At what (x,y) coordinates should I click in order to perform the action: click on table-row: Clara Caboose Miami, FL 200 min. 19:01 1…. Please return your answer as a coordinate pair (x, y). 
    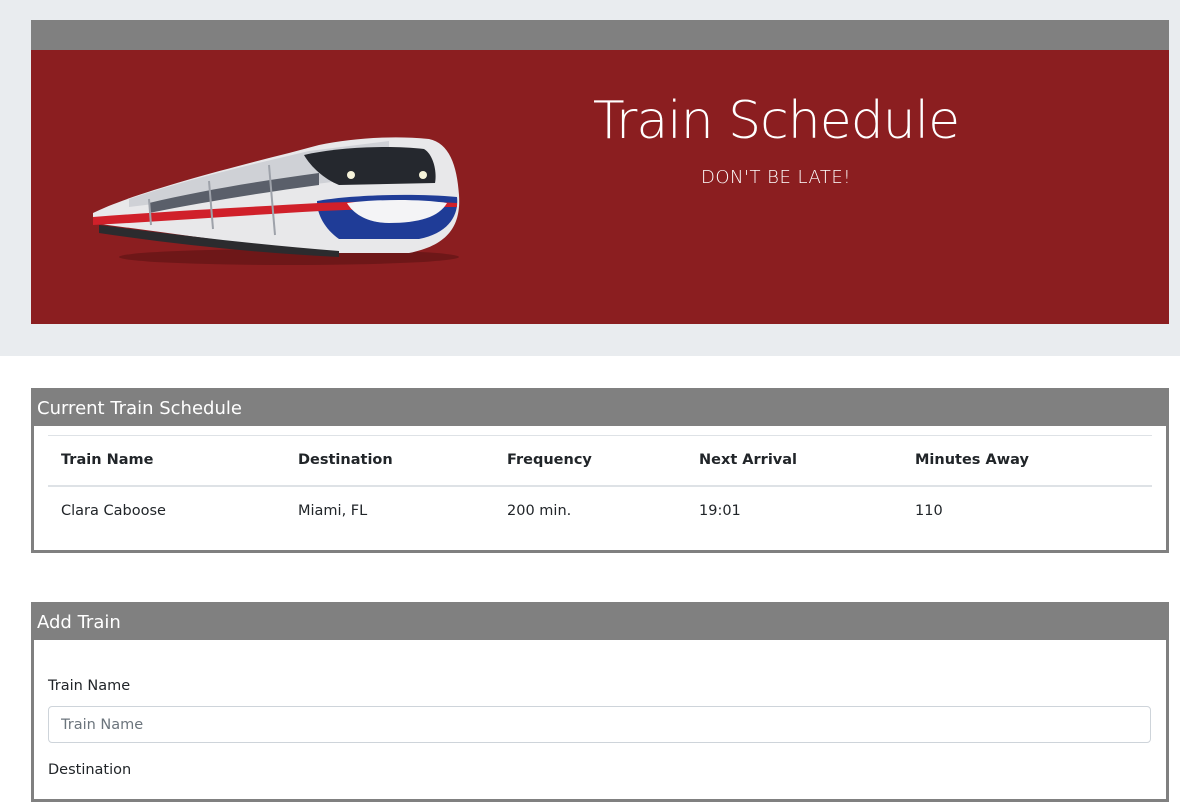
    Looking at the image, I should click on (600, 511).